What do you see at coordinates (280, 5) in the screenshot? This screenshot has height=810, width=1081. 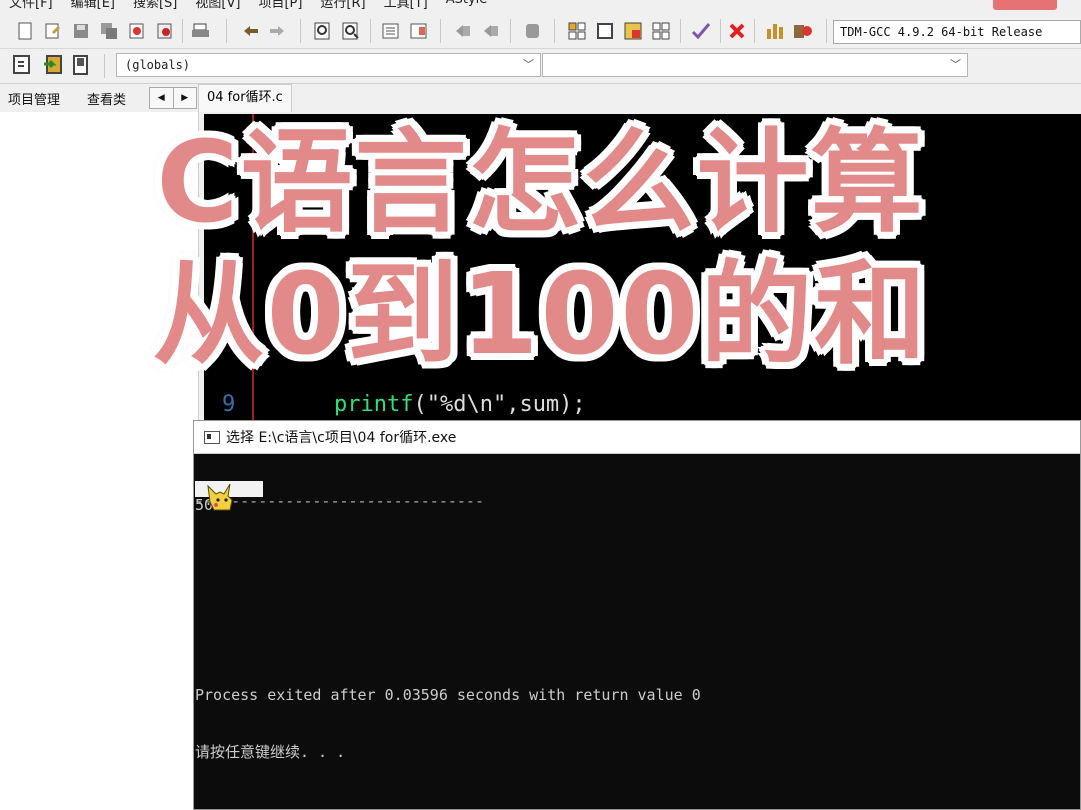 I see `menu-project: 项目[P]` at bounding box center [280, 5].